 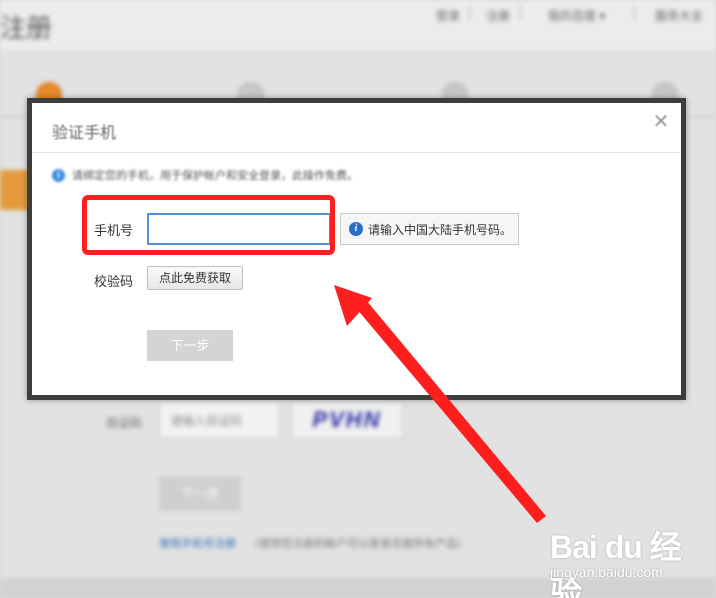 I want to click on code-label: 校验码, so click(x=114, y=281).